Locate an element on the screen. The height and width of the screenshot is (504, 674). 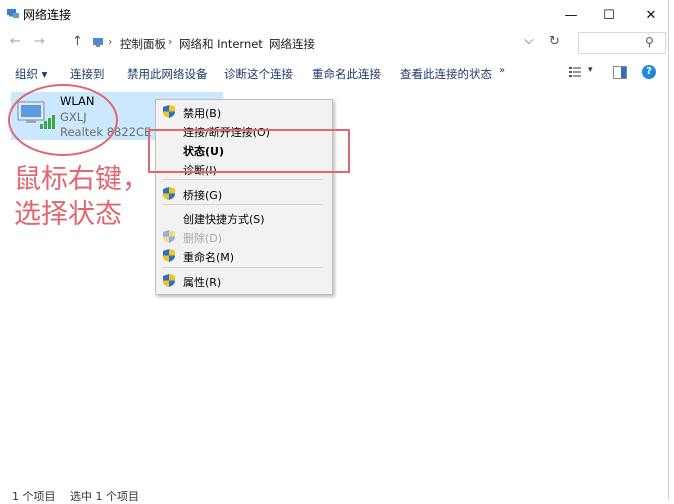
annotation-text: 鼠标右键， 选择状态 is located at coordinates (81, 197).